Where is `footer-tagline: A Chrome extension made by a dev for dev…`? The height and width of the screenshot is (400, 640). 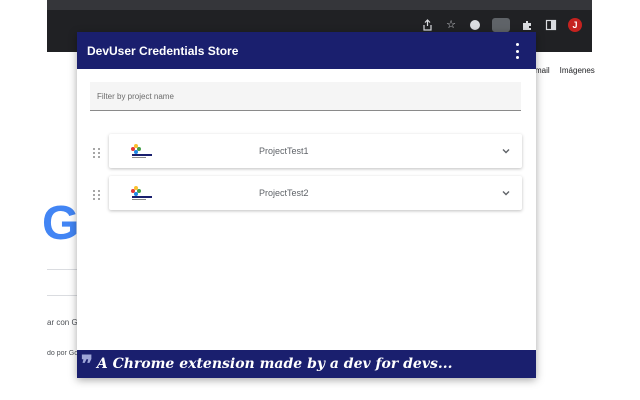
footer-tagline: A Chrome extension made by a dev for dev… is located at coordinates (274, 364).